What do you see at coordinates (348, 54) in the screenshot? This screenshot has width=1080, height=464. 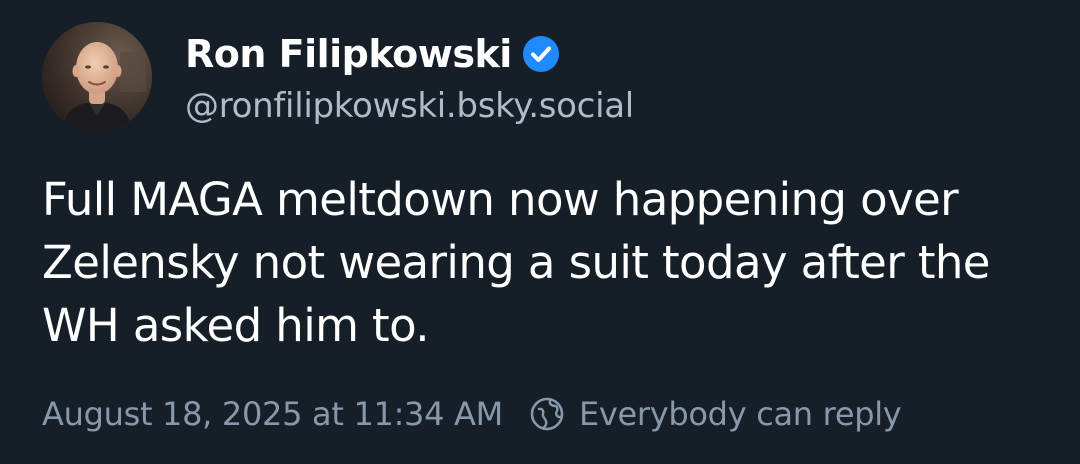 I see `author-display-name: Ron Filipkowski` at bounding box center [348, 54].